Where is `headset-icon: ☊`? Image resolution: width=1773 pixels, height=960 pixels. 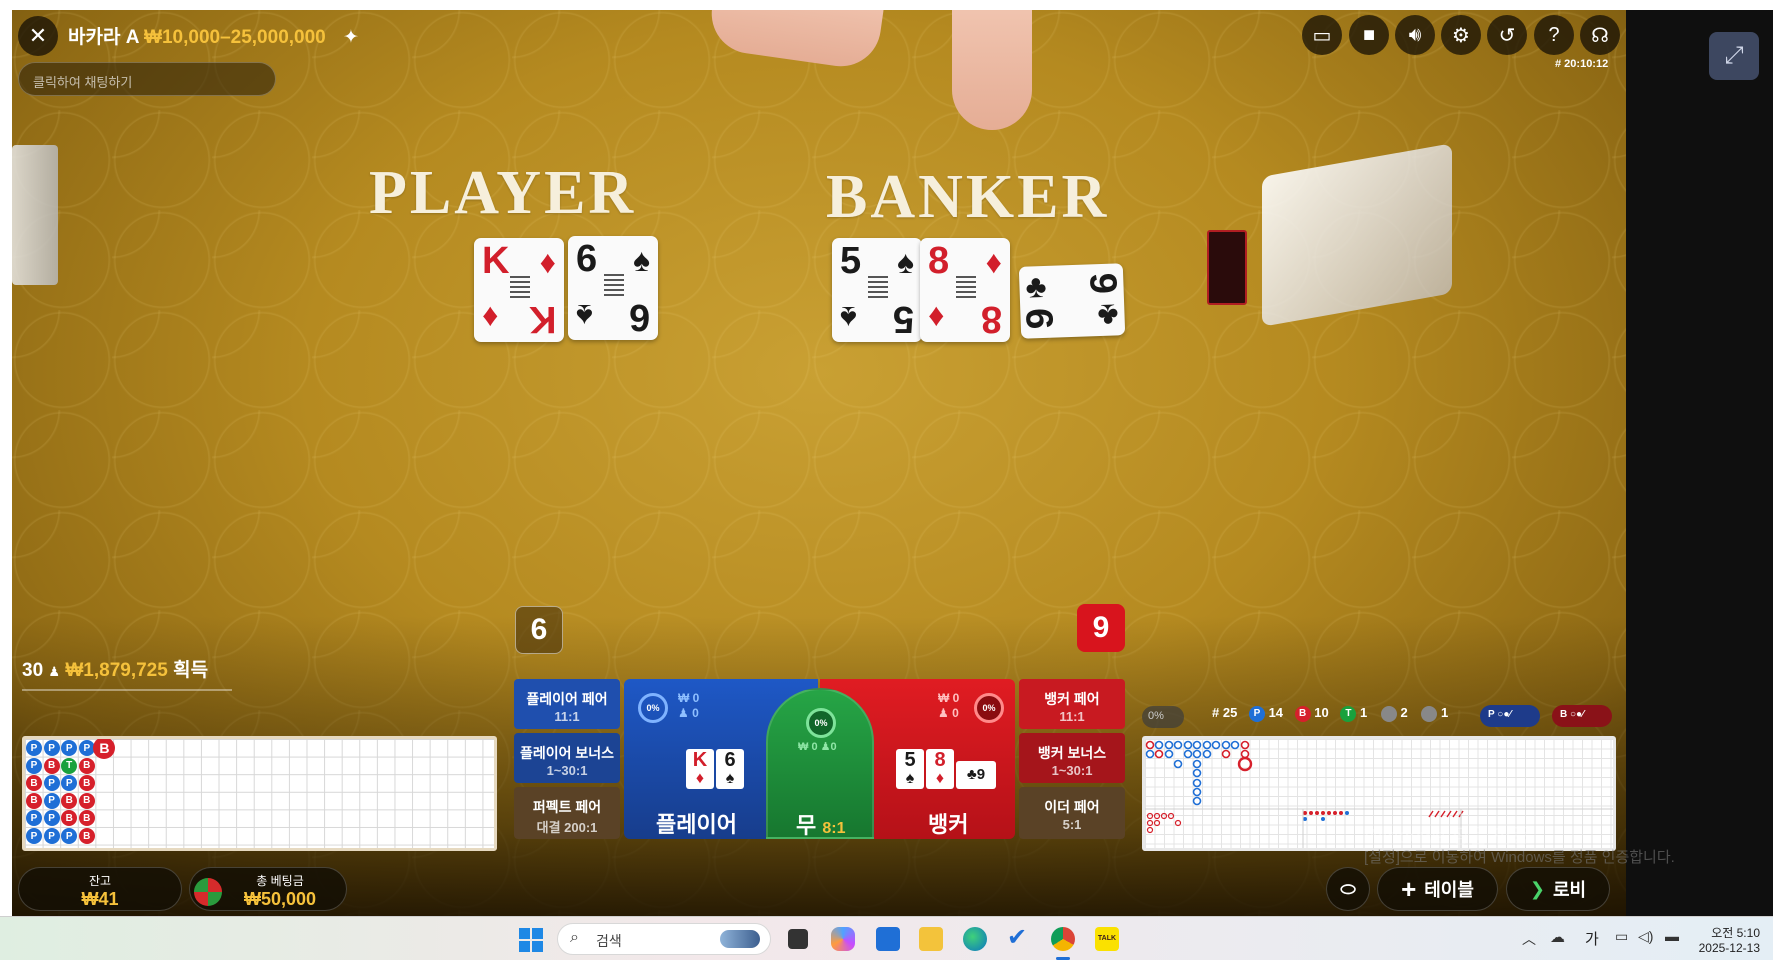
headset-icon: ☊ is located at coordinates (1600, 35).